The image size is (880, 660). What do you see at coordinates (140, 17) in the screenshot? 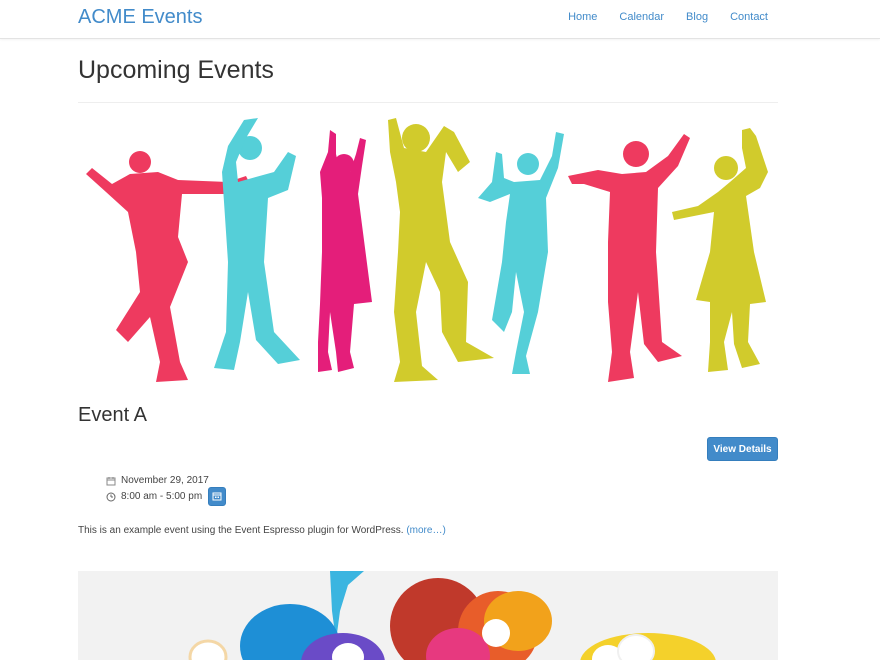
I see `brand-link: ACME Events` at bounding box center [140, 17].